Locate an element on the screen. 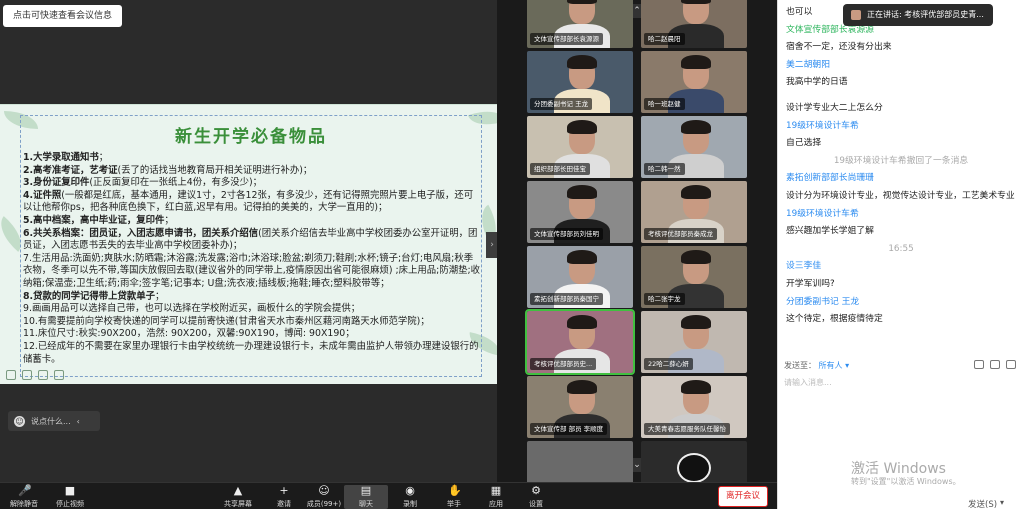  chat-button: ▤ 聊天 is located at coordinates (366, 497).